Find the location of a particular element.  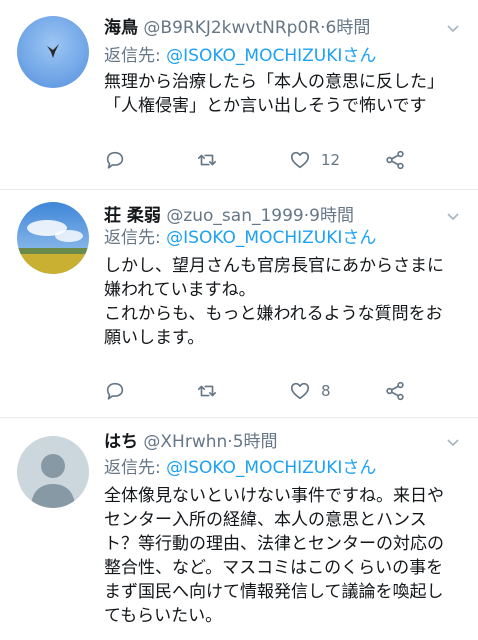

like-button: 12 is located at coordinates (314, 160).